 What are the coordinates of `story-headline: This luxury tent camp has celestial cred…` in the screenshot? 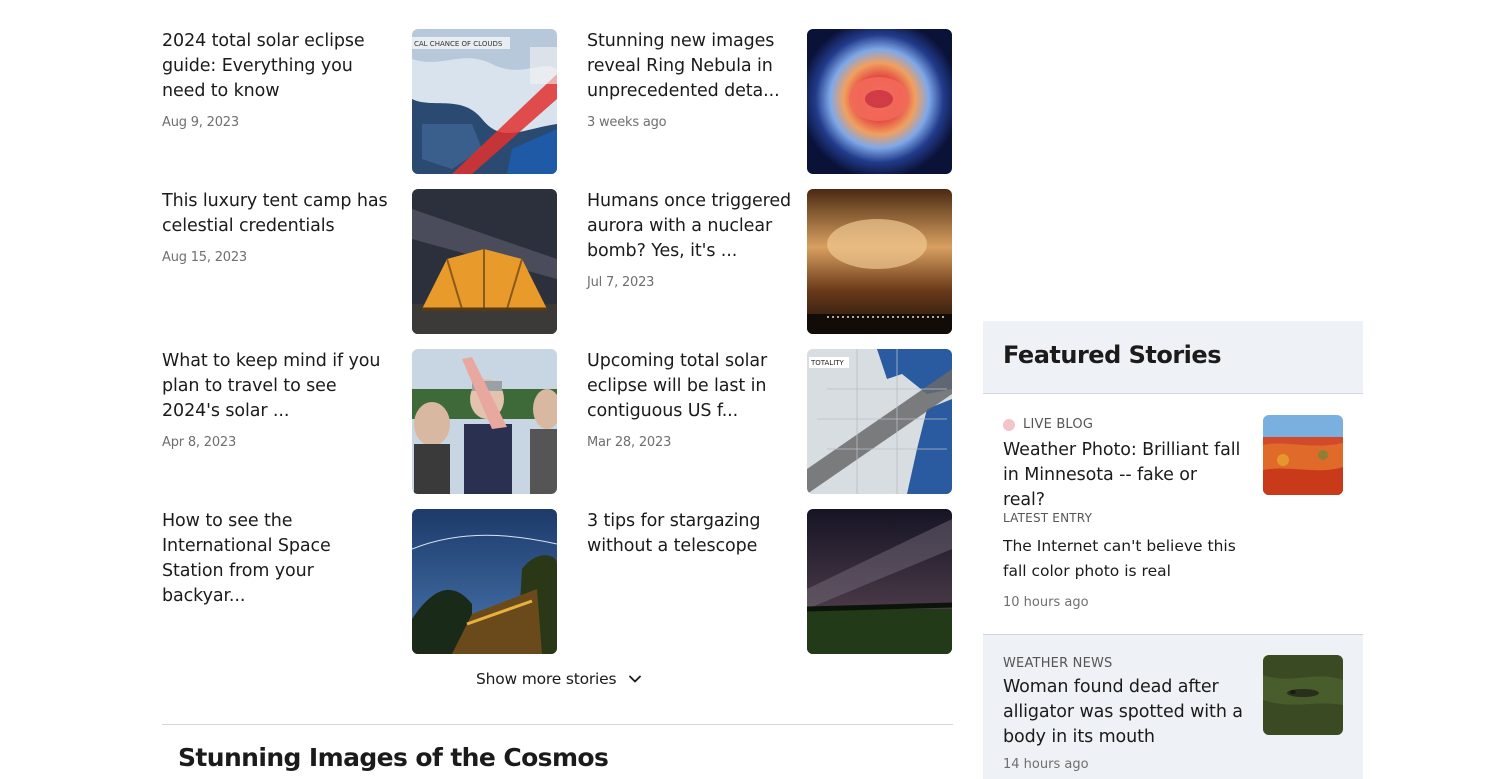 It's located at (278, 214).